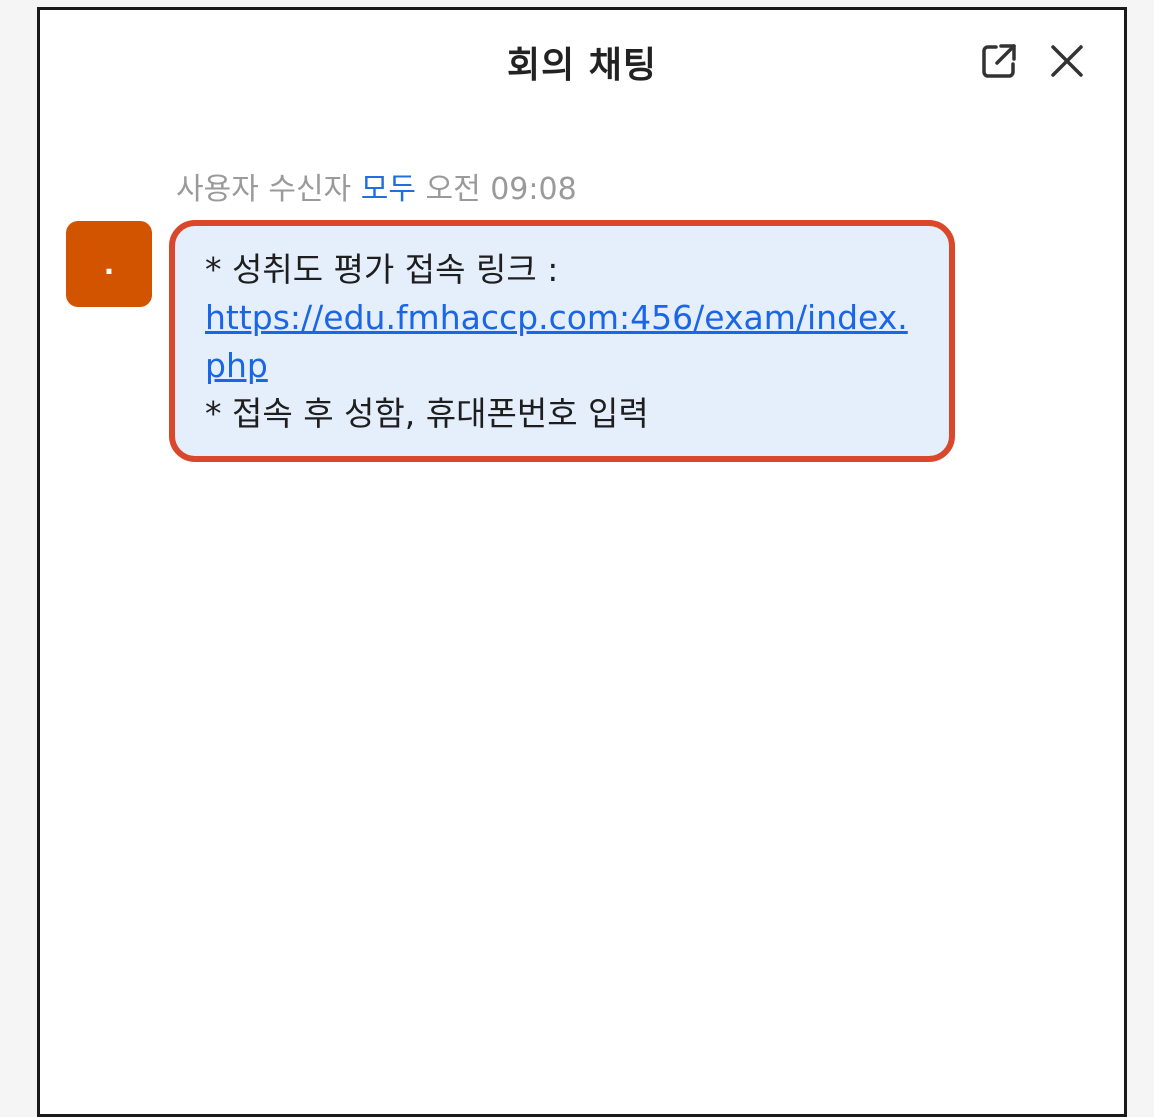  What do you see at coordinates (388, 189) in the screenshot?
I see `recipient-link: 모두` at bounding box center [388, 189].